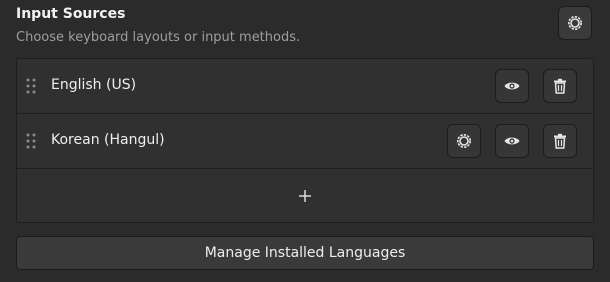 Image resolution: width=610 pixels, height=282 pixels. I want to click on manage-installed-languages-button: Manage Installed Languages, so click(305, 253).